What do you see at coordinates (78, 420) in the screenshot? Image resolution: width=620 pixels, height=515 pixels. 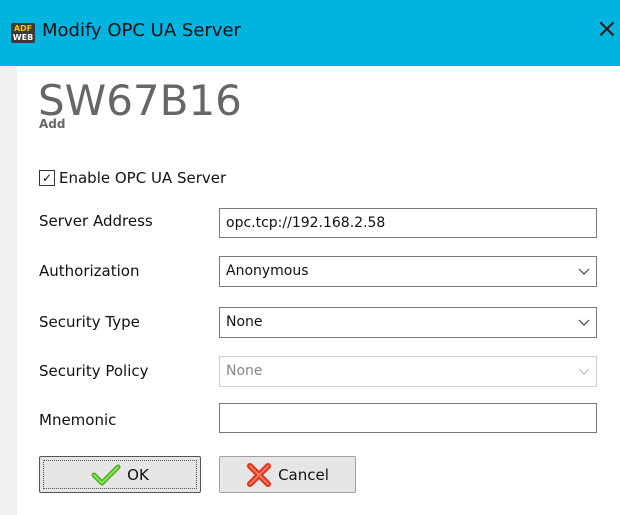 I see `mnemonic-label: Mnemonic` at bounding box center [78, 420].